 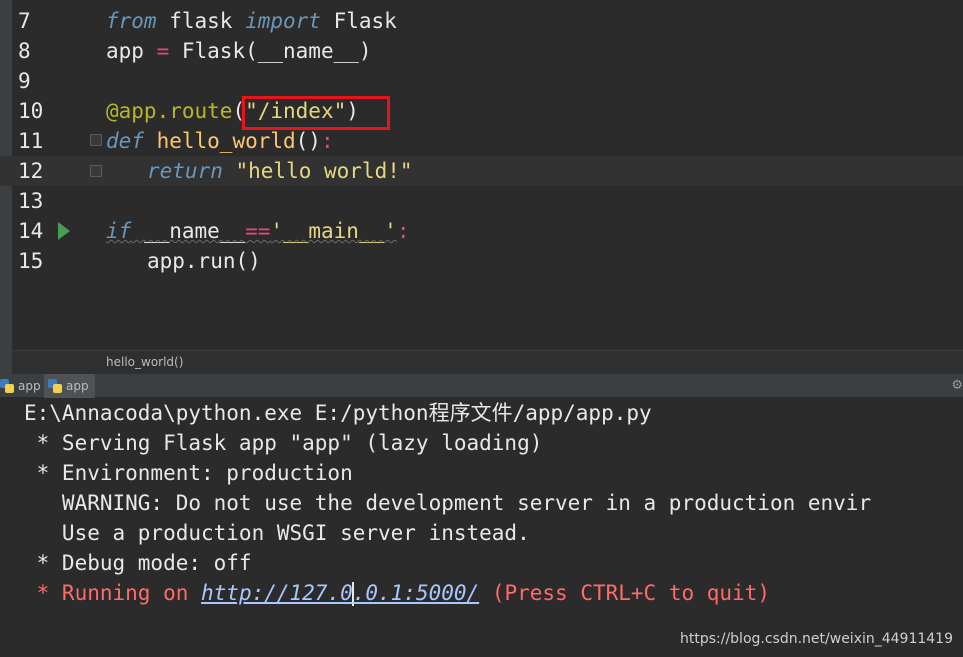 What do you see at coordinates (487, 362) in the screenshot?
I see `breadcrumb-bar: hello_world()` at bounding box center [487, 362].